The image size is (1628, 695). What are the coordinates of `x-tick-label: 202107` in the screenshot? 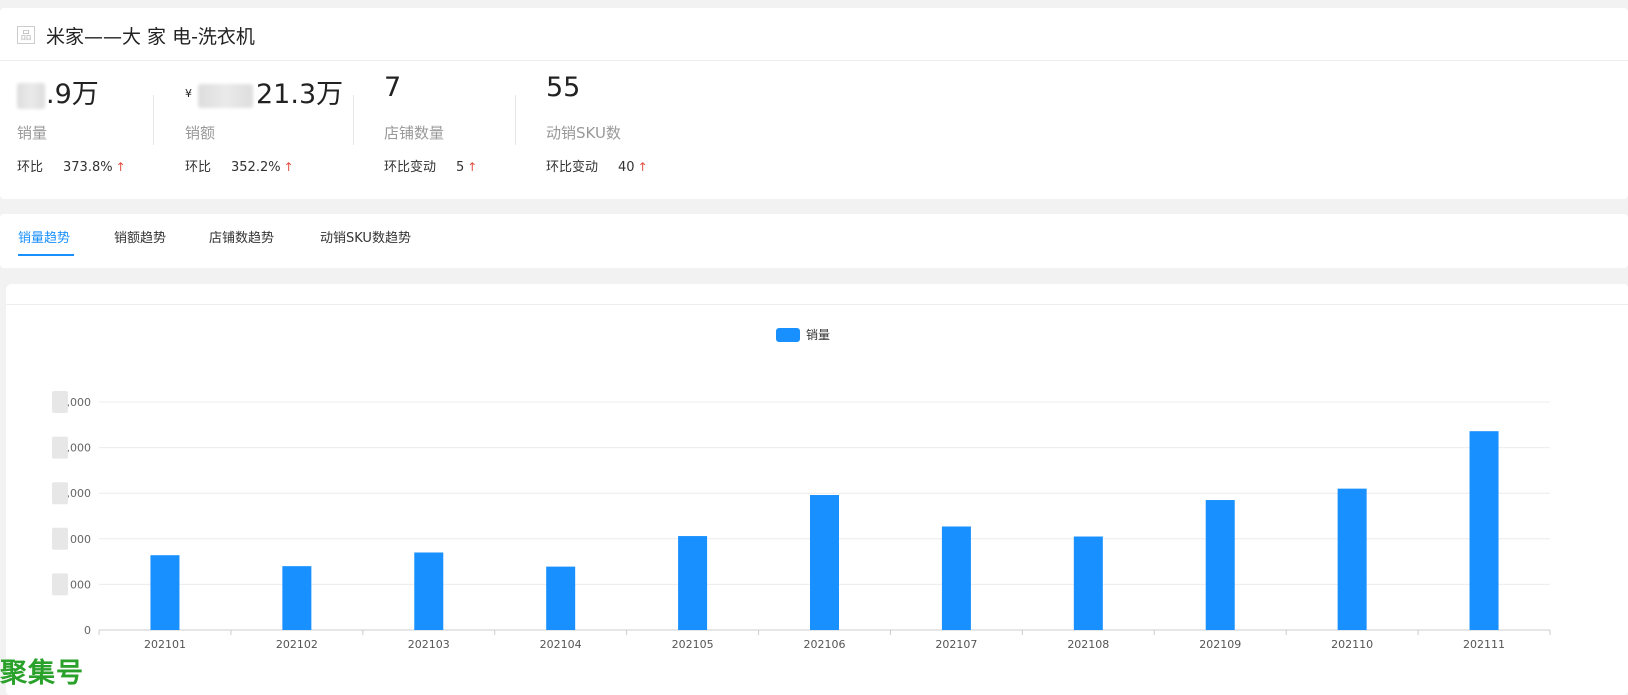 It's located at (956, 644).